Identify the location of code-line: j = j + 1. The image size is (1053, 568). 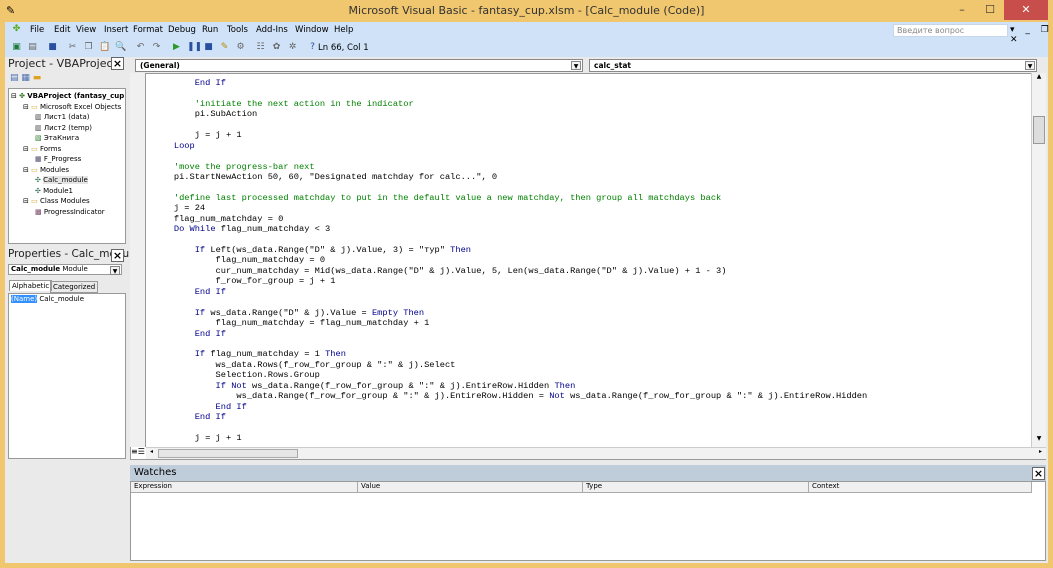
(510, 438).